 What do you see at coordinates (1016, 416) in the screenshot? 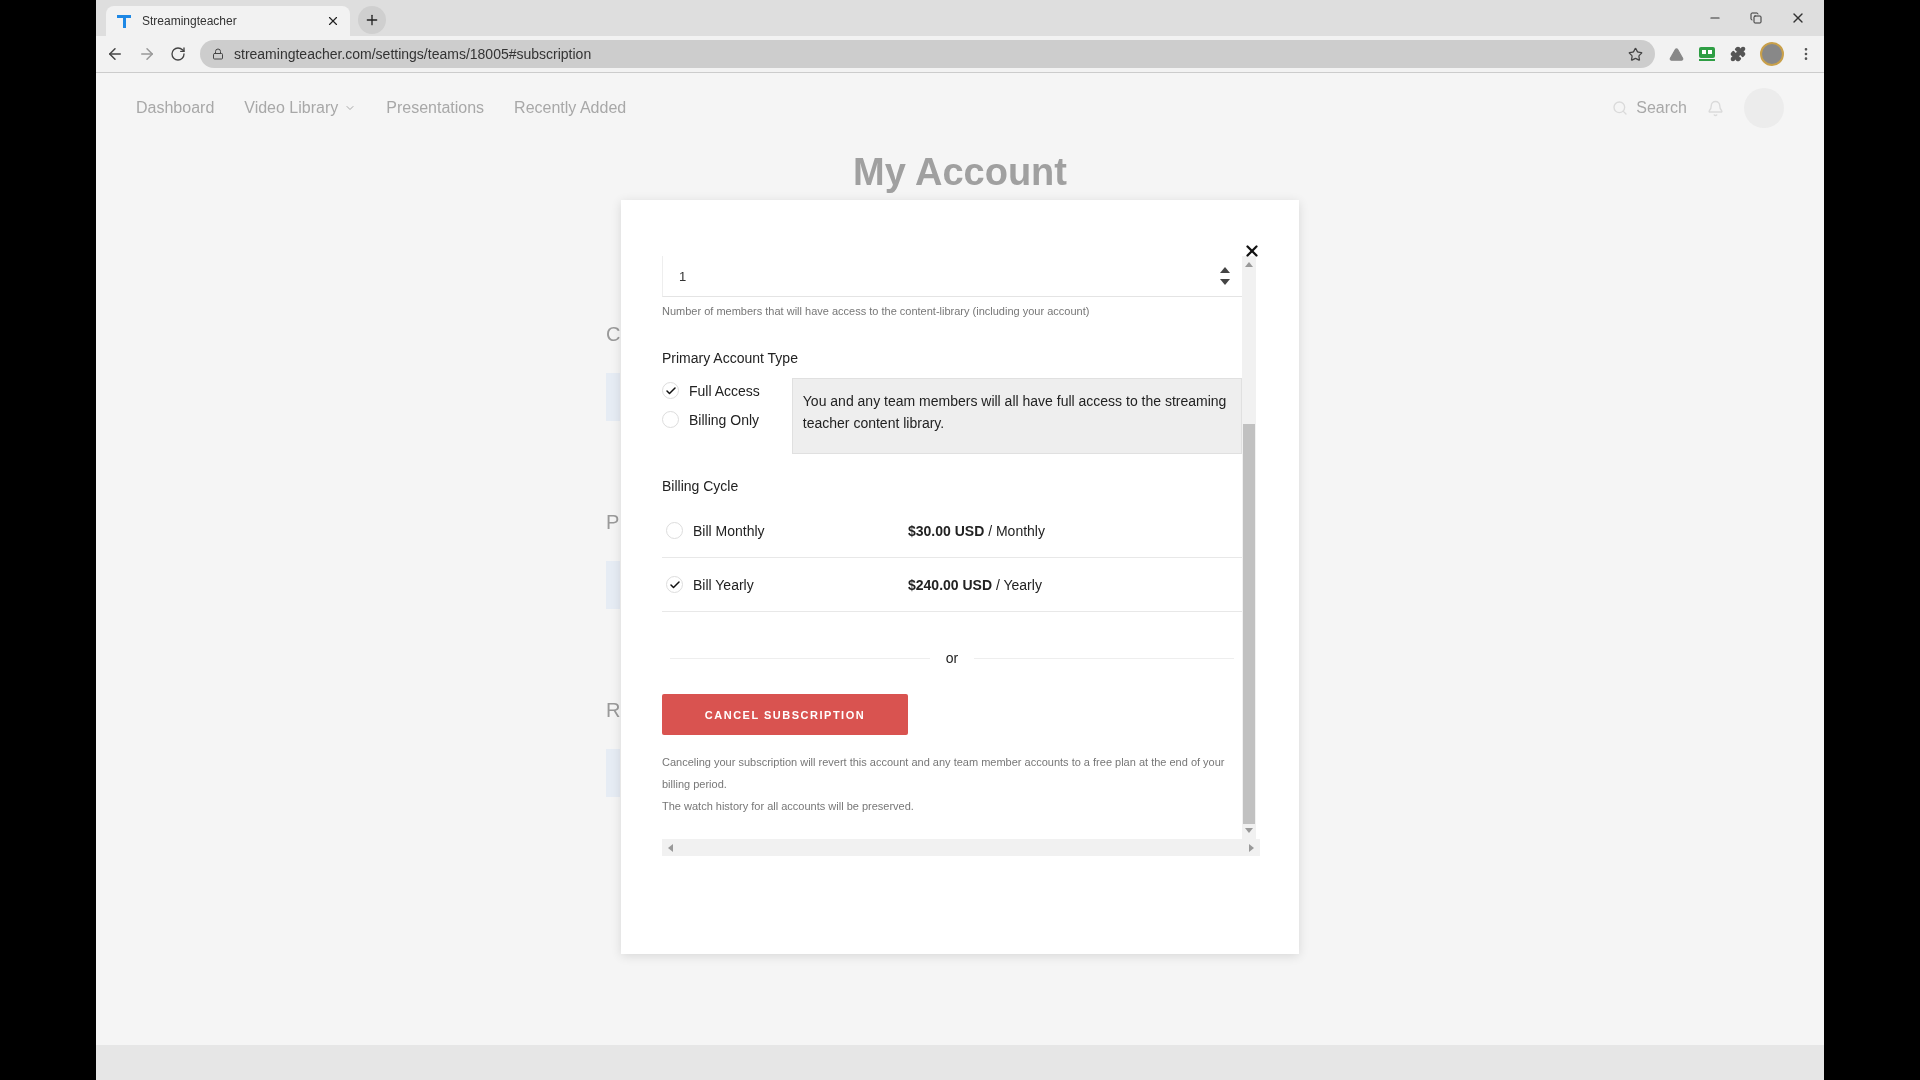
I see `info-box: You and any team members will all have full access to the streaming teacher content library.` at bounding box center [1016, 416].